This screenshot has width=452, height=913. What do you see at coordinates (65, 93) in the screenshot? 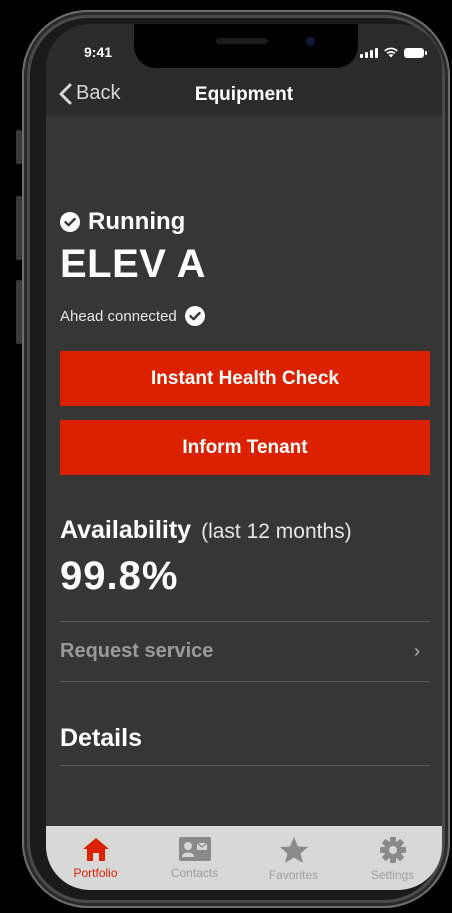
I see `chevron-left-icon` at bounding box center [65, 93].